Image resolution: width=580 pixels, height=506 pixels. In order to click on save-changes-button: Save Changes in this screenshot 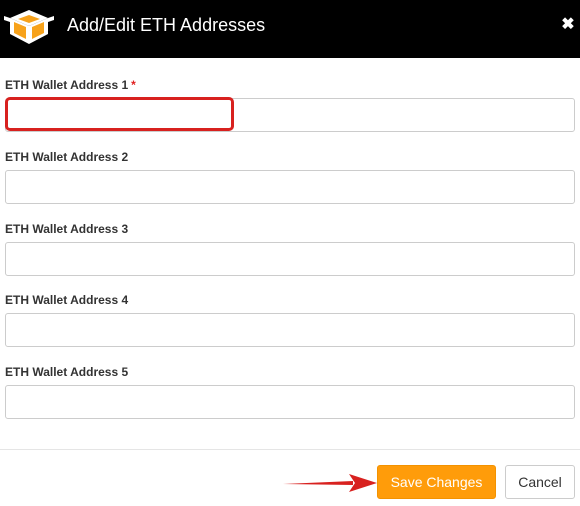, I will do `click(436, 482)`.